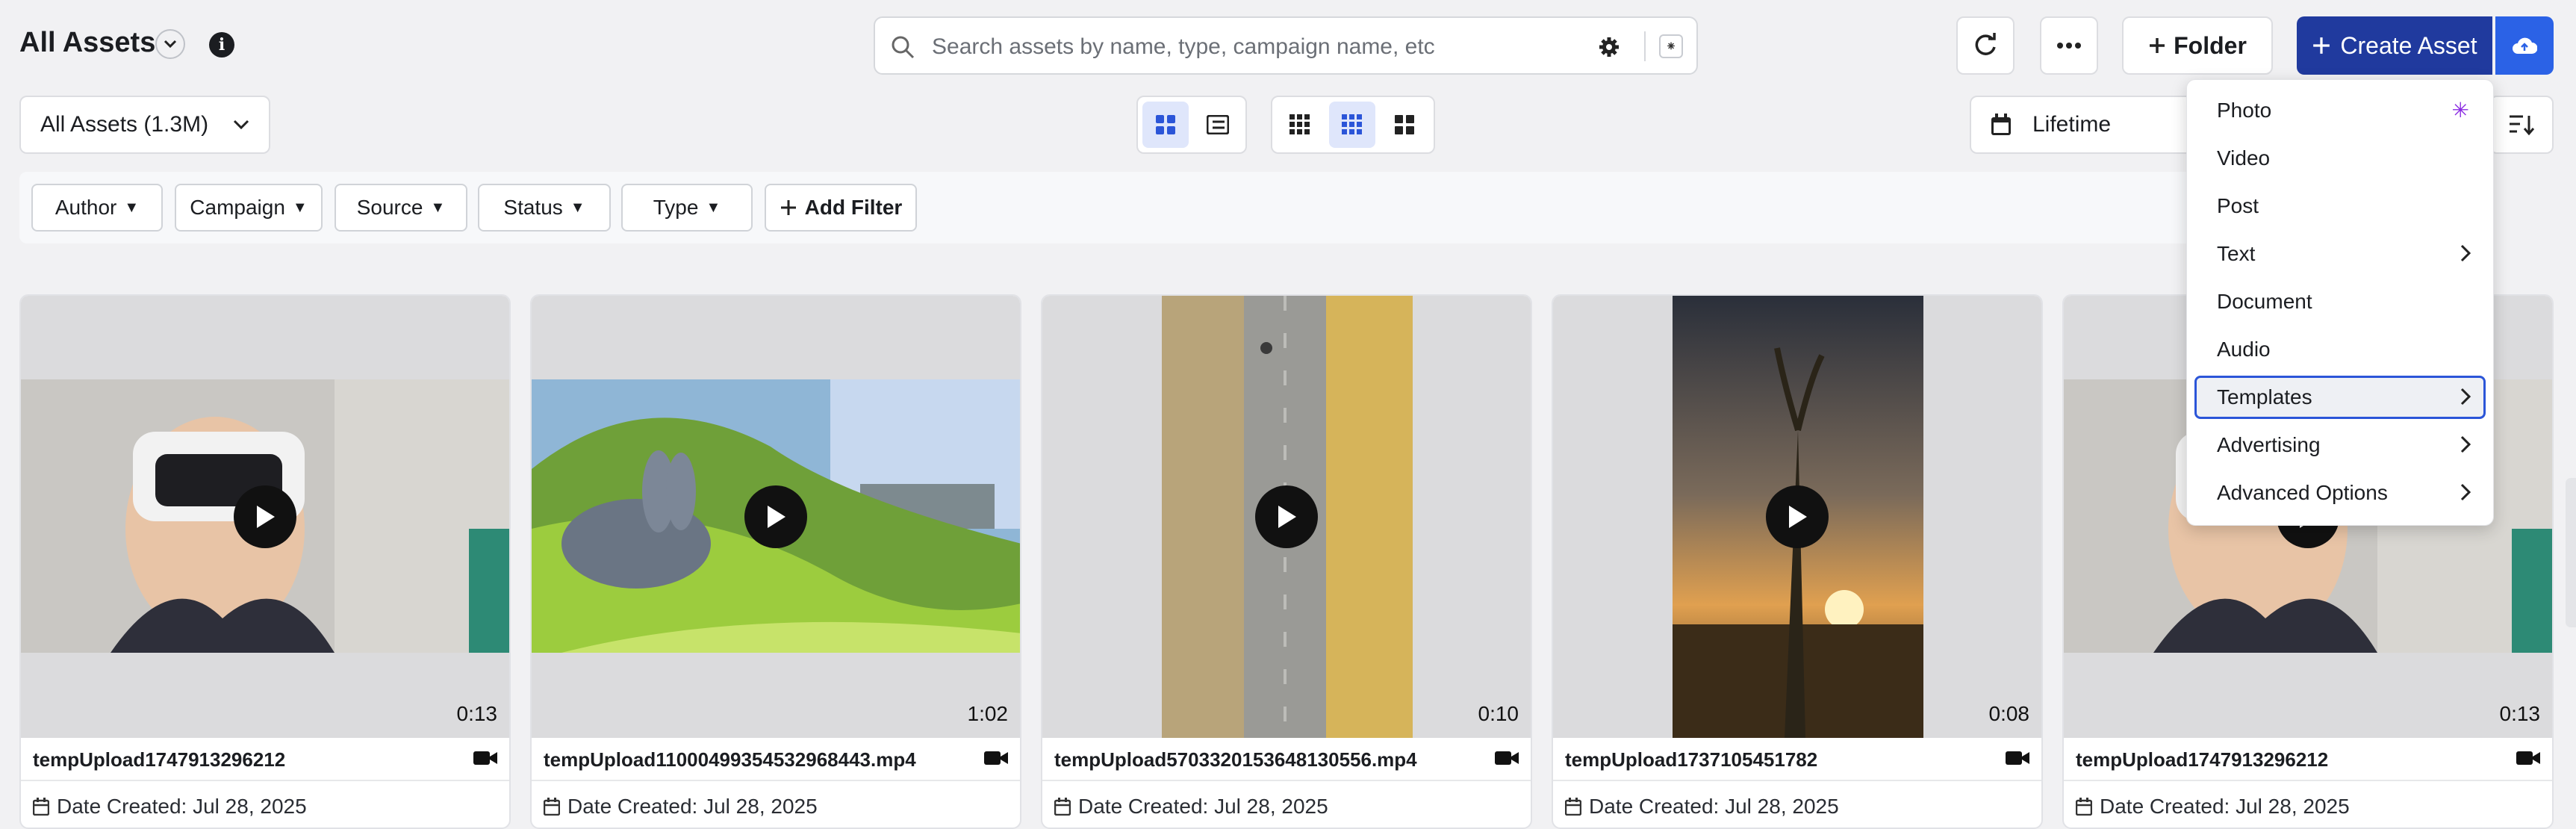 This screenshot has width=2576, height=829. I want to click on search-icon, so click(903, 47).